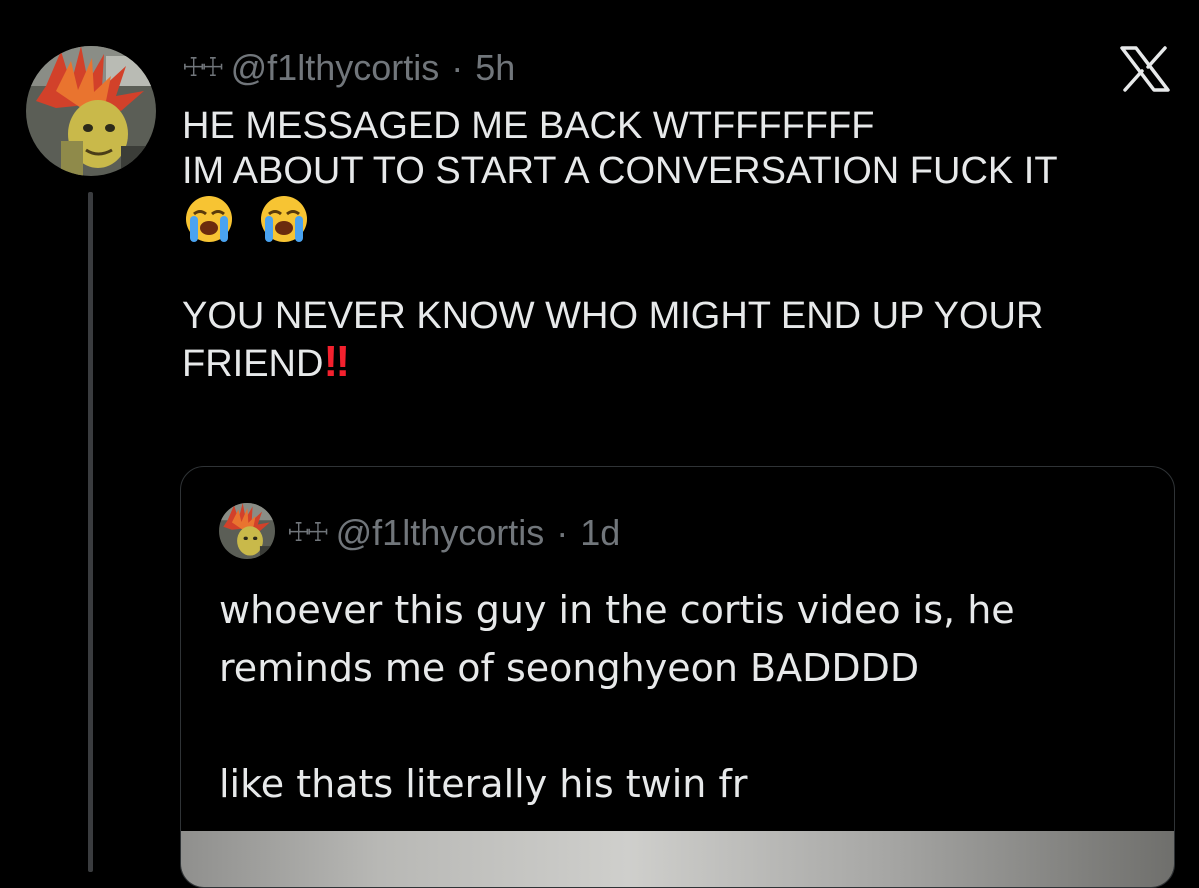 This screenshot has width=1199, height=888. I want to click on quoted-avatar, so click(247, 531).